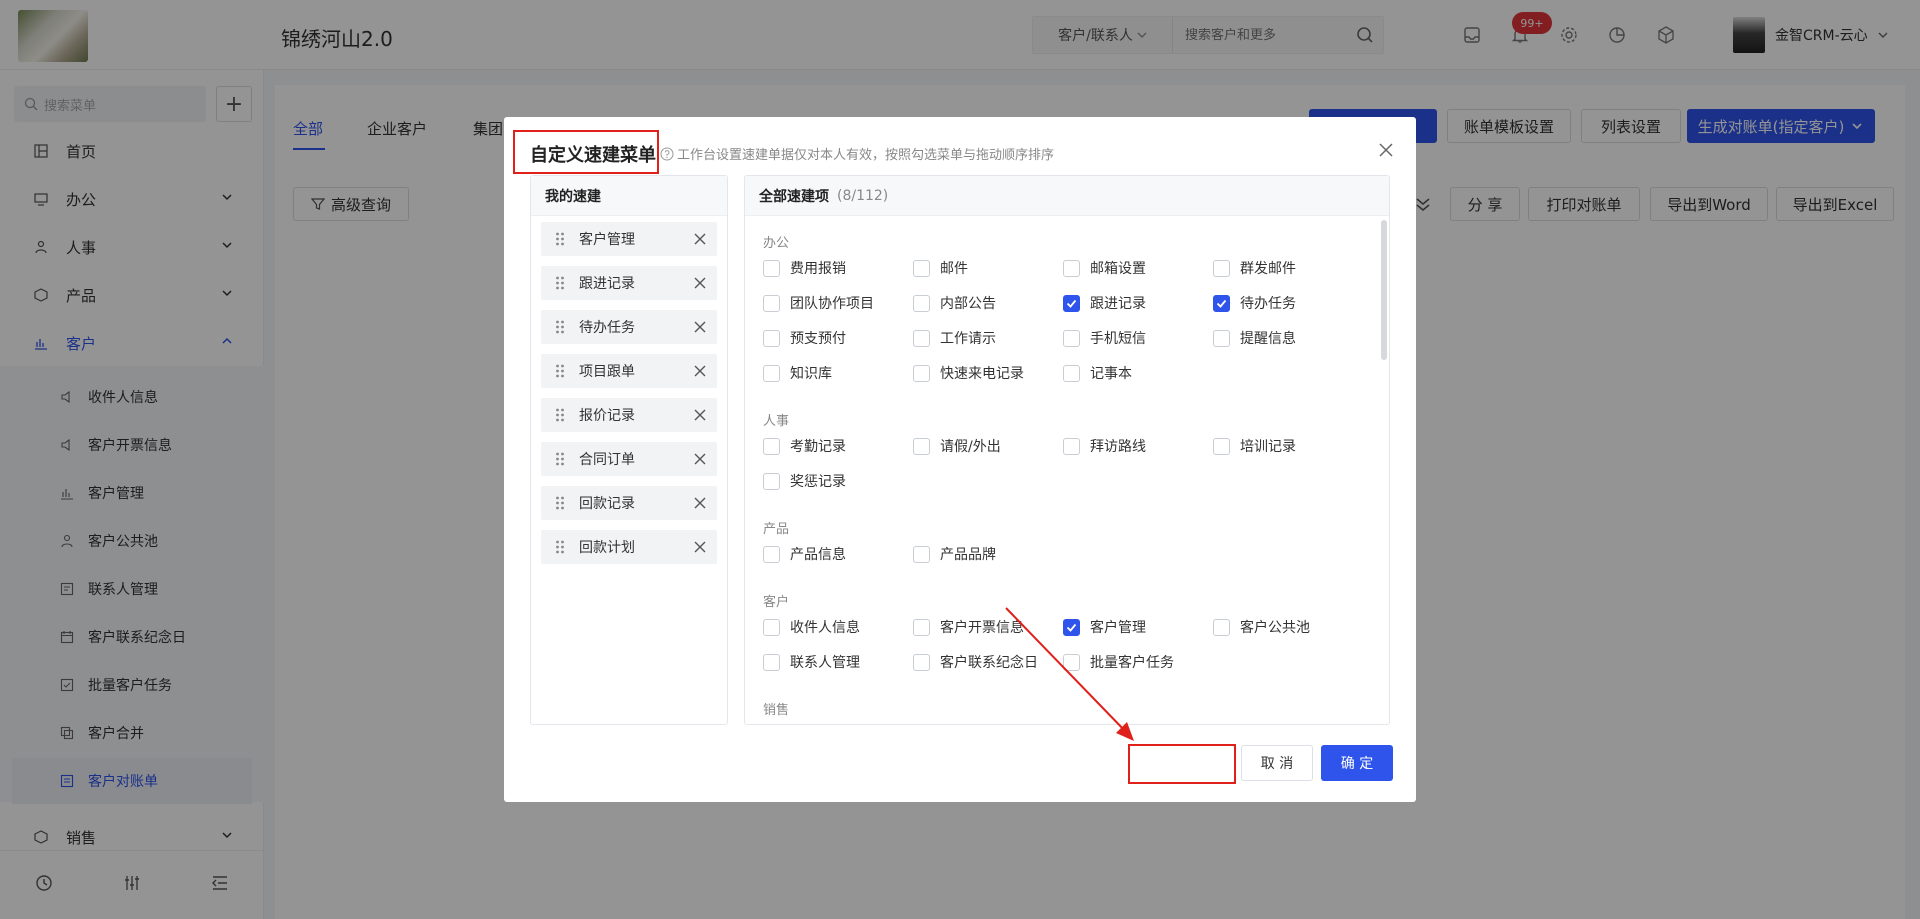  Describe the element at coordinates (804, 554) in the screenshot. I see `quick-item-option: 产品信息` at that location.